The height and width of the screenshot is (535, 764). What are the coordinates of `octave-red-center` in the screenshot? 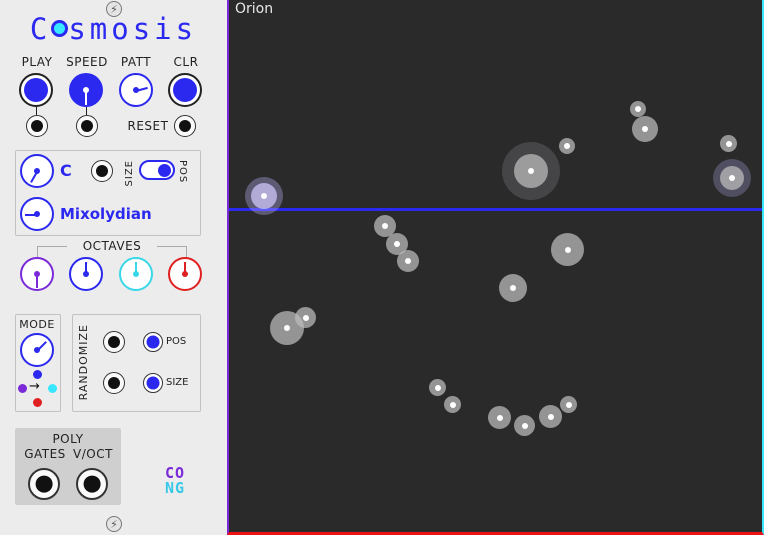 It's located at (185, 274).